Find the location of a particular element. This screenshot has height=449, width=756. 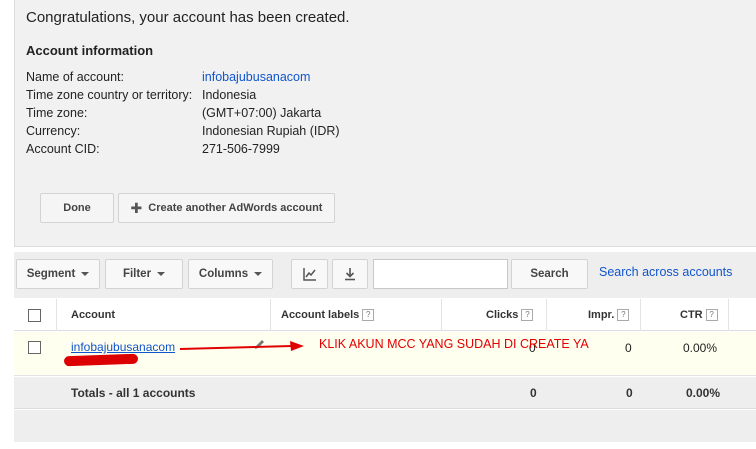

account-link: infobajubusanacom is located at coordinates (123, 347).